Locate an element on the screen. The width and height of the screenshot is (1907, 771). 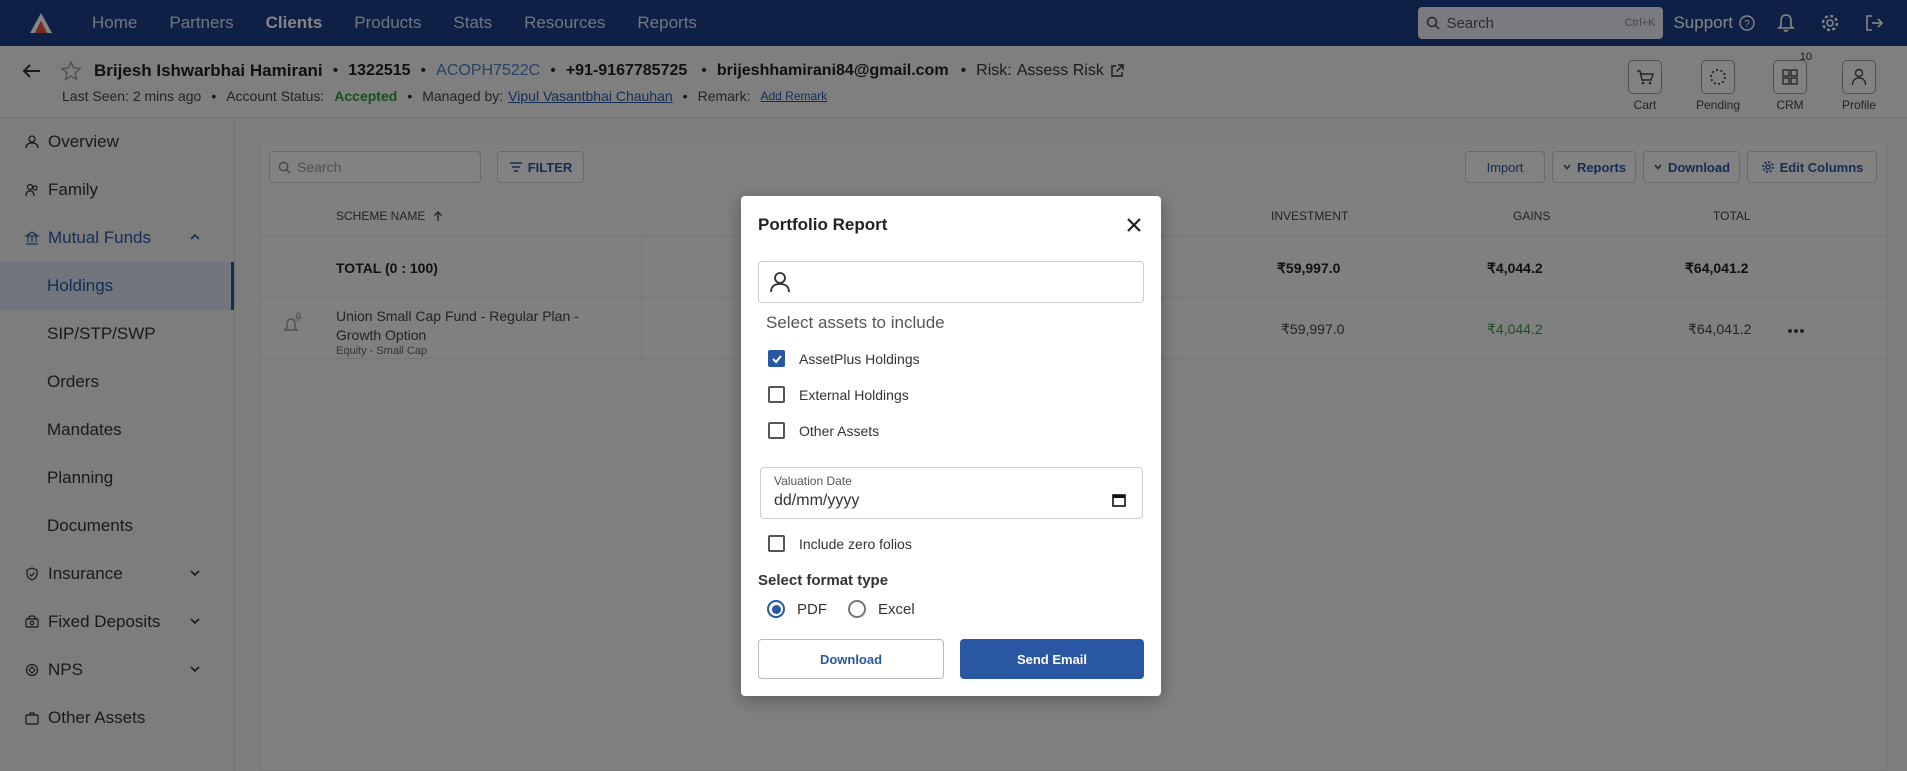
zero-folios-option: Include zero folios is located at coordinates (840, 543).